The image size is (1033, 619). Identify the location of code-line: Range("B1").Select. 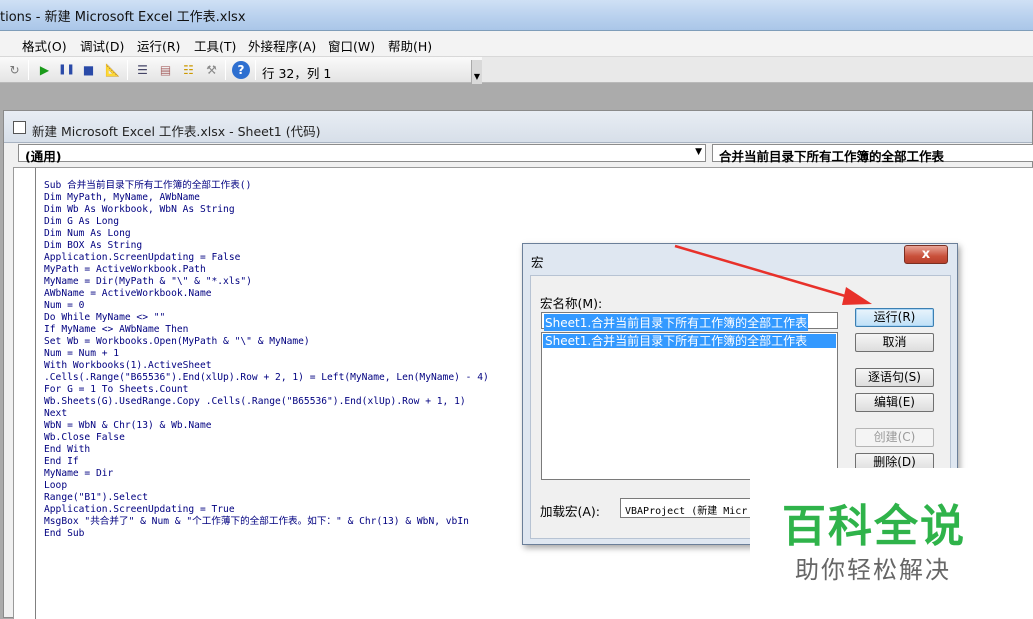
(96, 497).